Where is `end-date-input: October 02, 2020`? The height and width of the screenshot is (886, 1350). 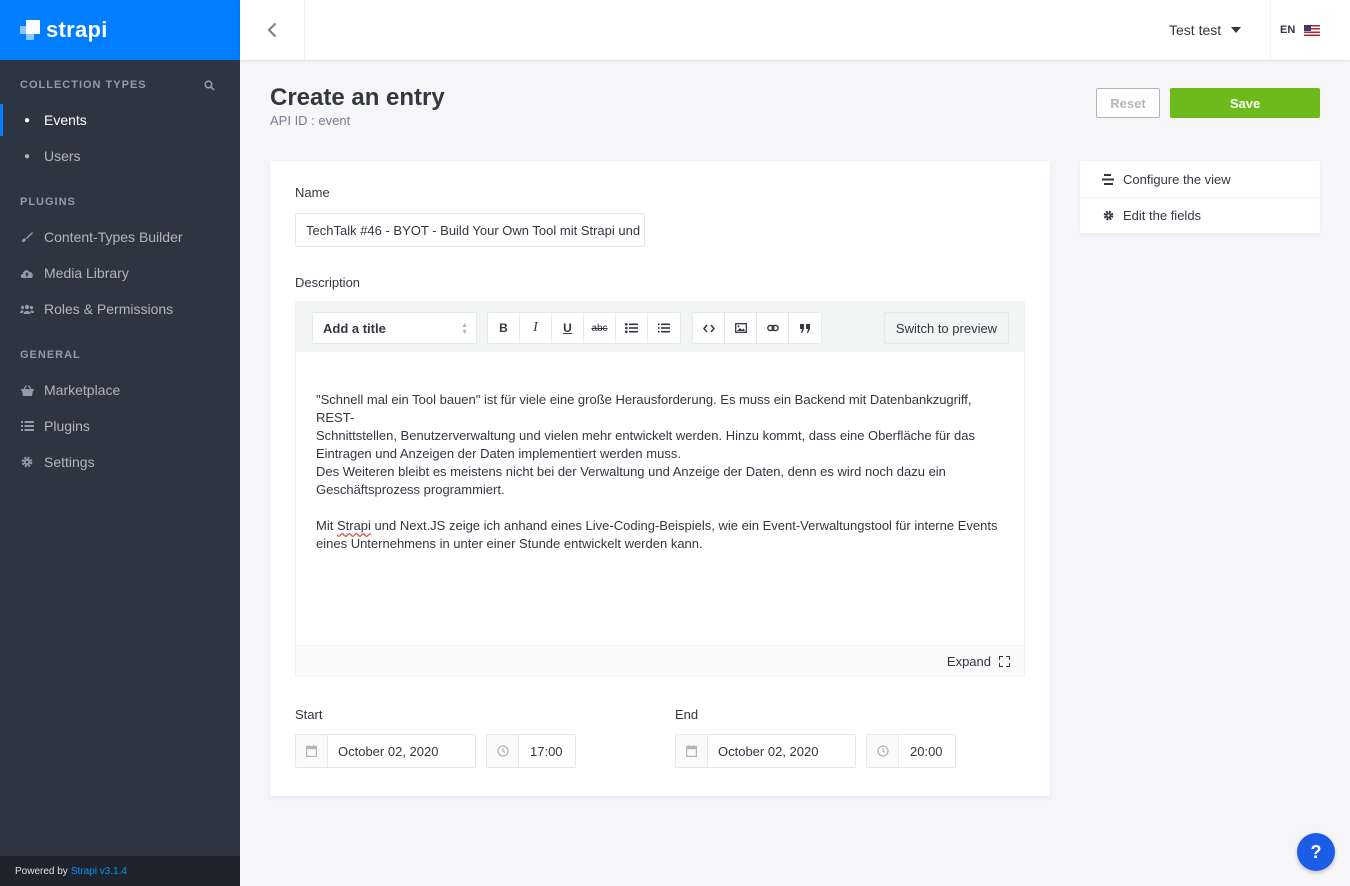 end-date-input: October 02, 2020 is located at coordinates (765, 751).